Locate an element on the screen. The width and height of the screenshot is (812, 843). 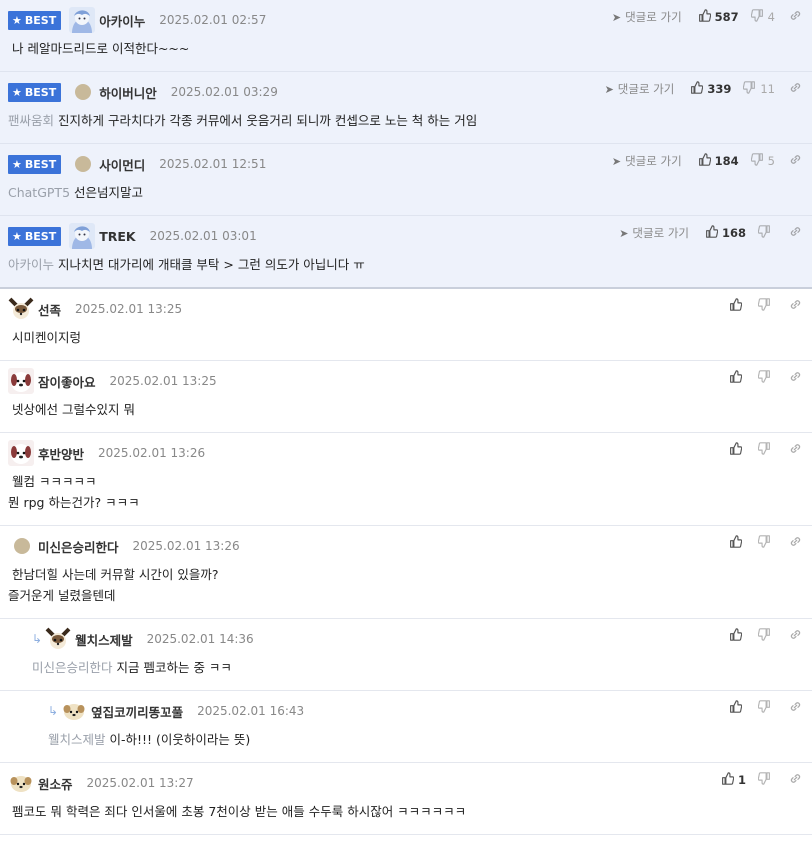
author-name: 하이버니안 is located at coordinates (128, 92).